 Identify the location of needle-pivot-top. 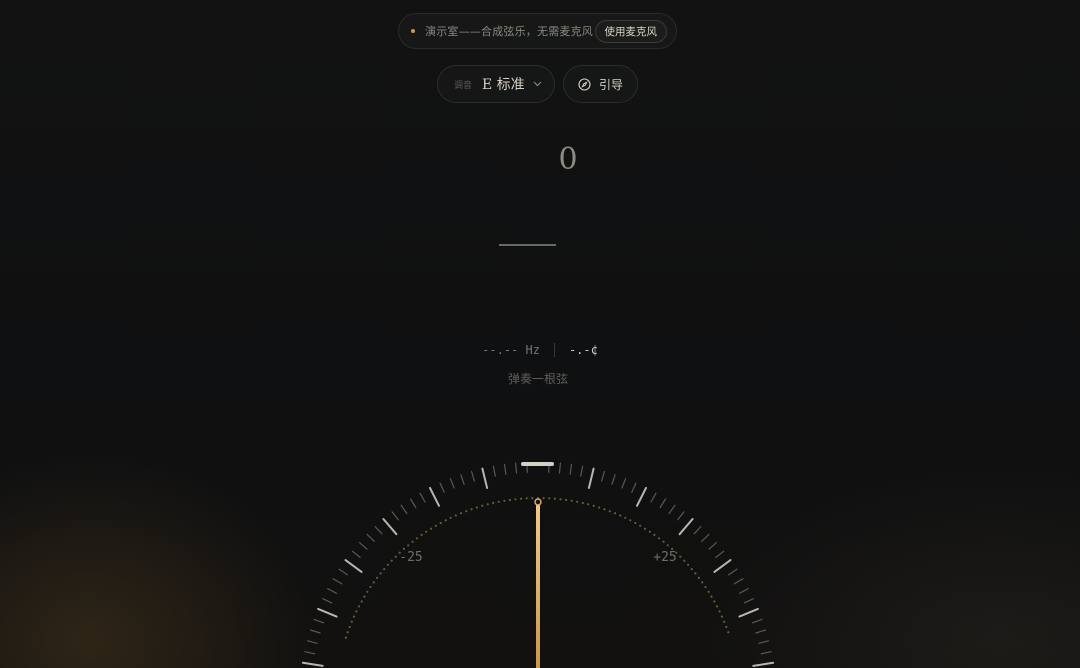
(538, 502).